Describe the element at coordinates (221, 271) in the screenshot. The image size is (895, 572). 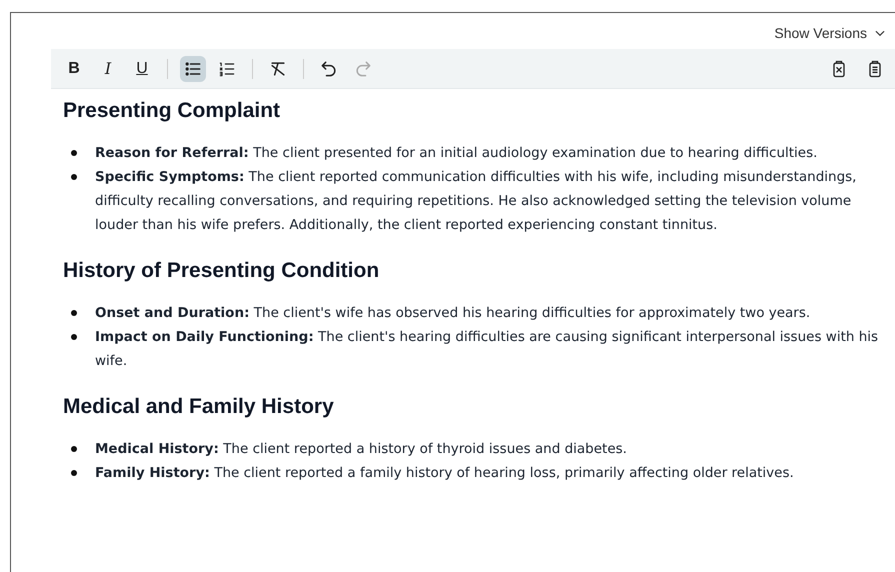
I see `section-heading: History of Presenting Condition` at that location.